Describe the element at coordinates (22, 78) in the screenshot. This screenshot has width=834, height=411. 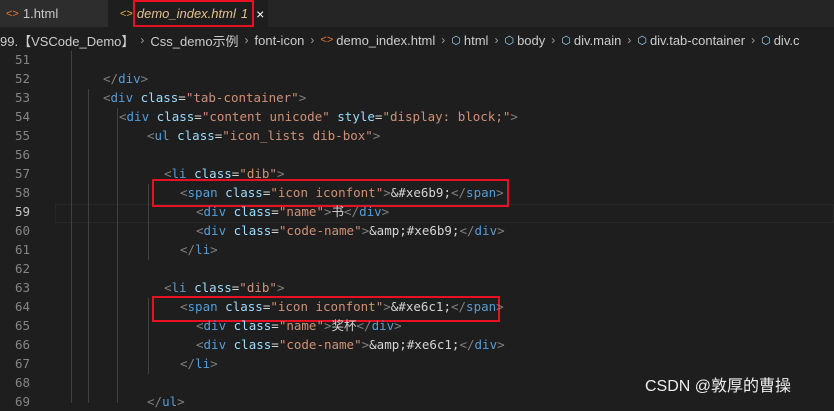
I see `line-number: 52` at that location.